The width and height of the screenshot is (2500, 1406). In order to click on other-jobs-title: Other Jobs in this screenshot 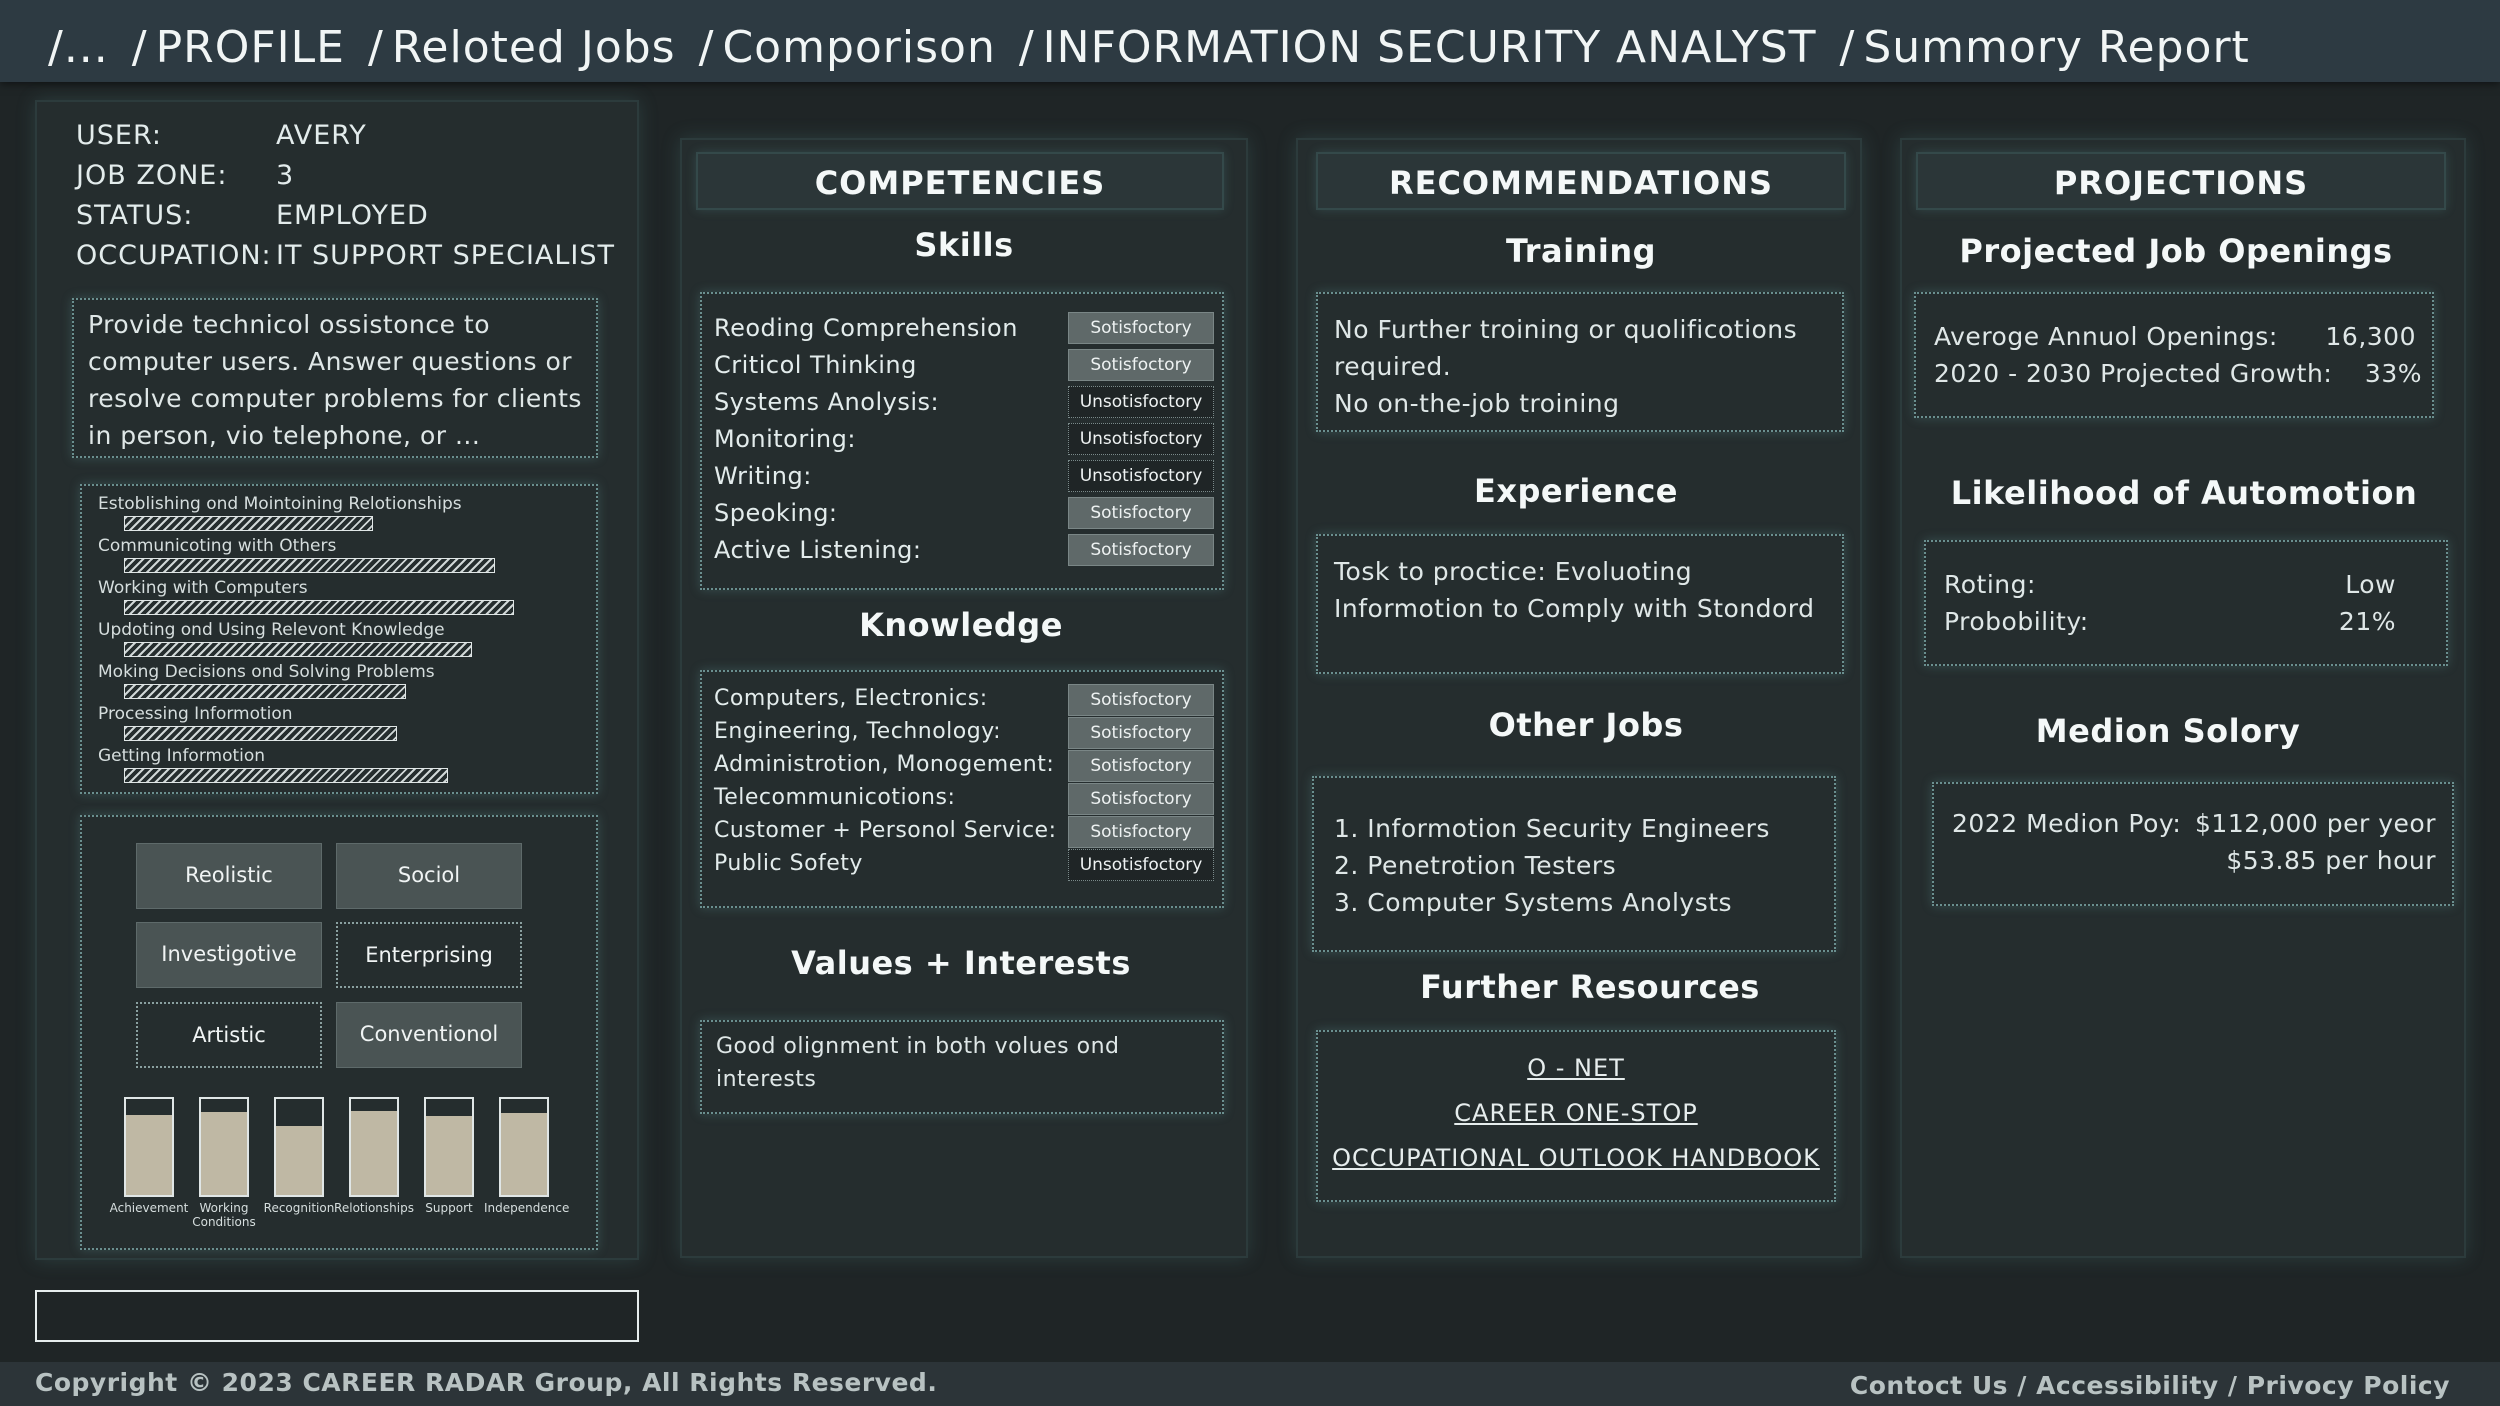, I will do `click(1586, 725)`.